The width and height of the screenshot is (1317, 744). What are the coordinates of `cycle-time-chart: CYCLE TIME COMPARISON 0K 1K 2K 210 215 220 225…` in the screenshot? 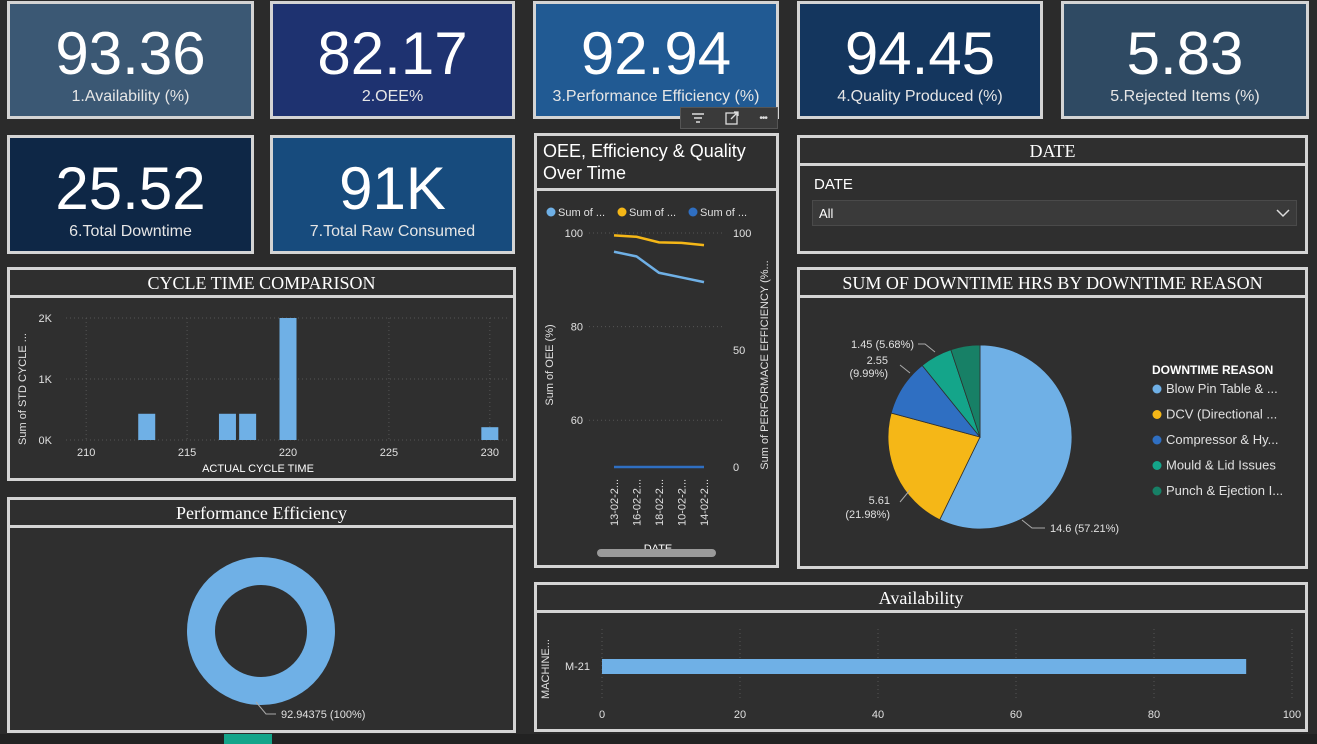 It's located at (261, 374).